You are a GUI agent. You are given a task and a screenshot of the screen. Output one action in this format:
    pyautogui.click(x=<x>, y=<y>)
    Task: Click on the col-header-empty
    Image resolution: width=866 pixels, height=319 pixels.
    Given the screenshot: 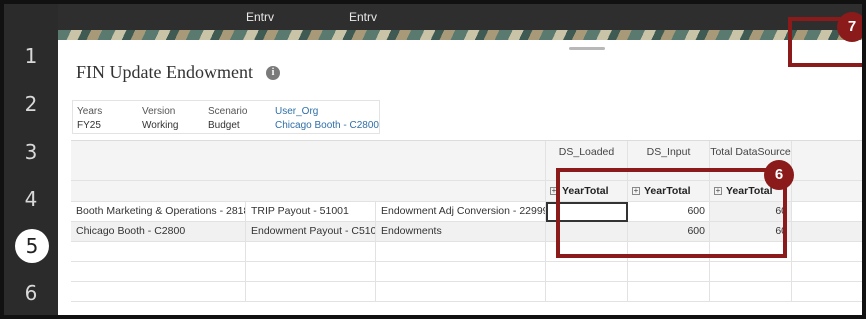 What is the action you would take?
    pyautogui.click(x=827, y=161)
    